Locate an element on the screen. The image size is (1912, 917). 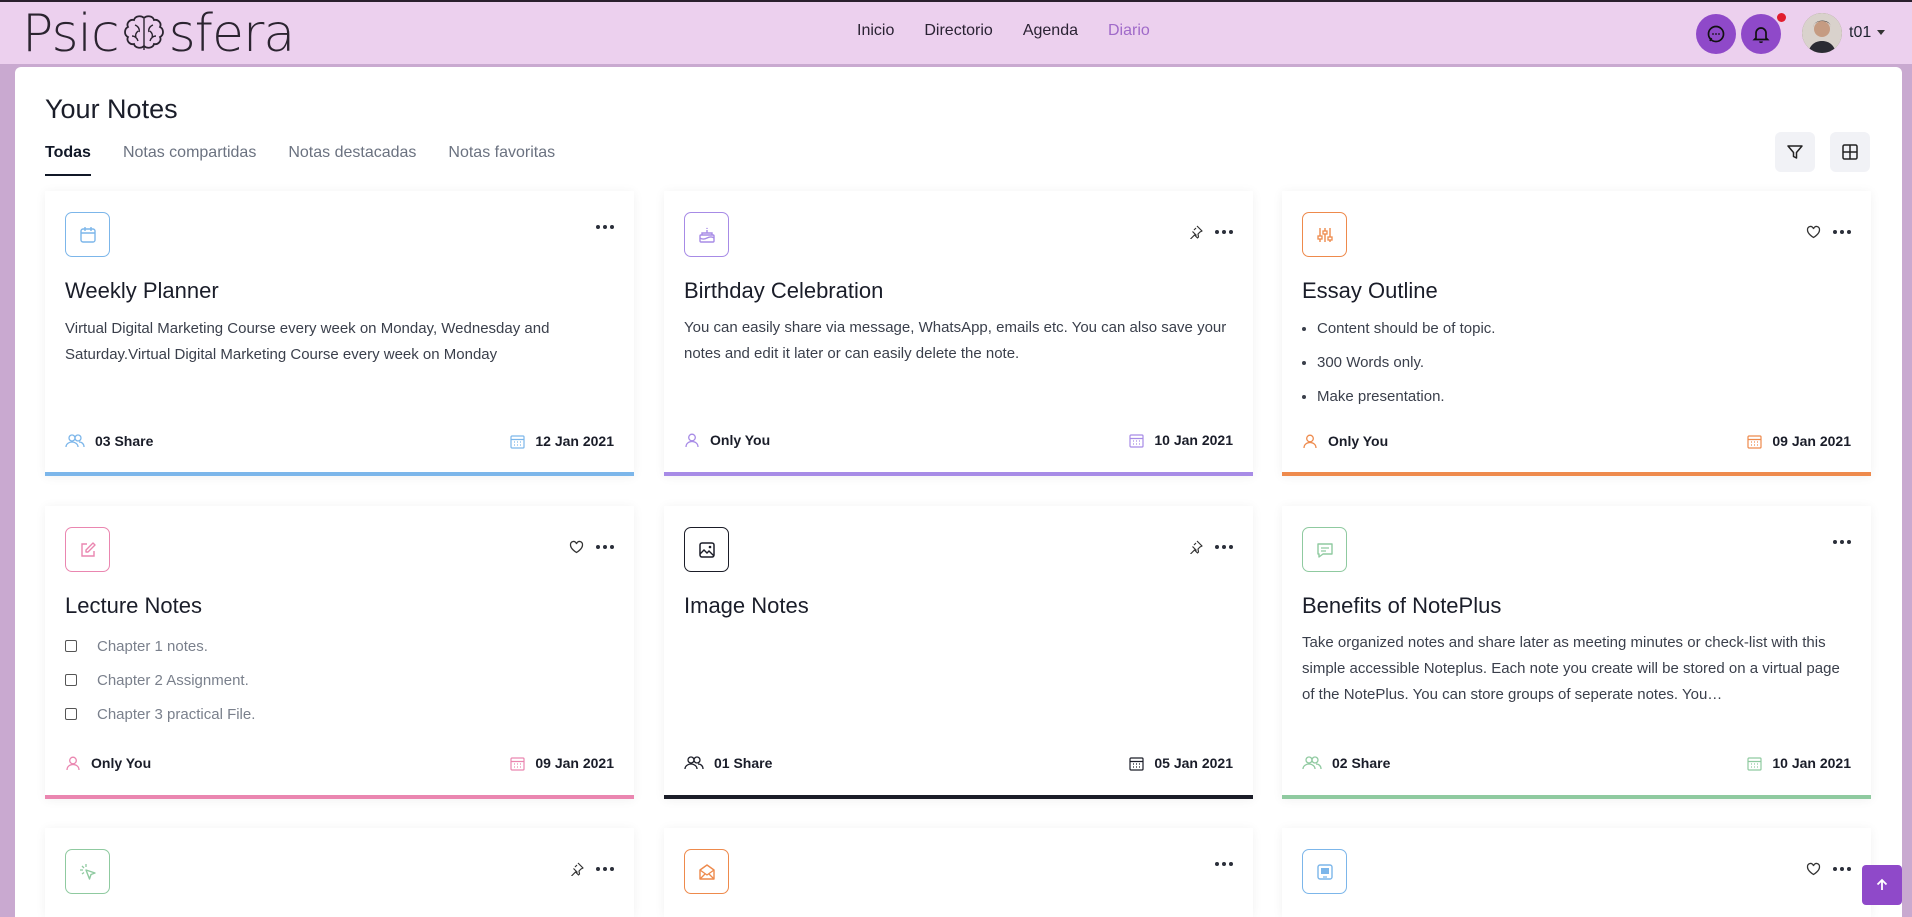
sliders-icon is located at coordinates (1324, 234).